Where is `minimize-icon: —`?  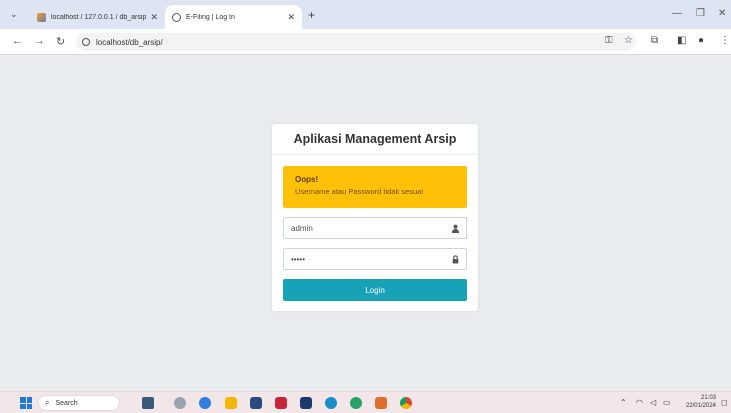 minimize-icon: — is located at coordinates (677, 13).